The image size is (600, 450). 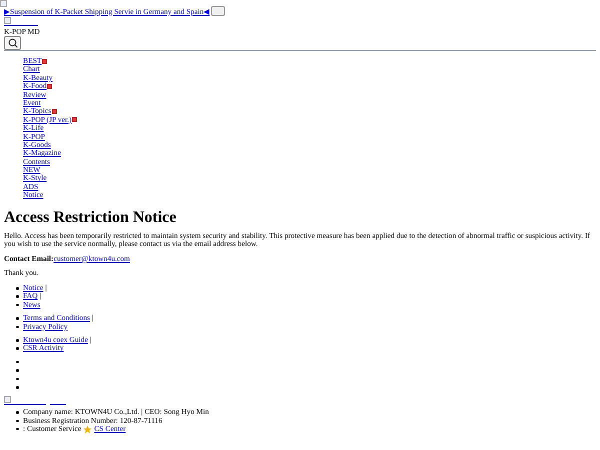 What do you see at coordinates (87, 429) in the screenshot?
I see `star-icon` at bounding box center [87, 429].